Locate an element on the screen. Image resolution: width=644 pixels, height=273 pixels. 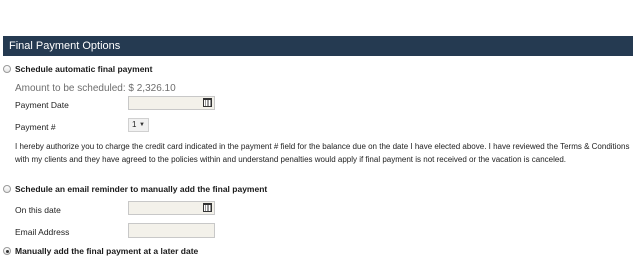
reminder-date-label: On this date is located at coordinates (38, 210).